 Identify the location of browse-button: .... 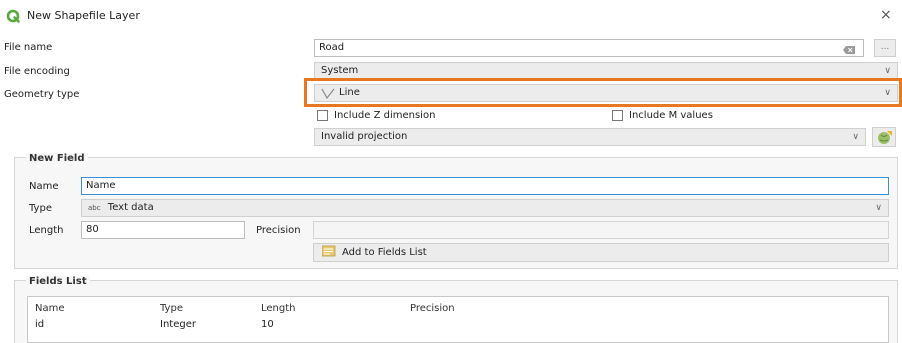
(885, 48).